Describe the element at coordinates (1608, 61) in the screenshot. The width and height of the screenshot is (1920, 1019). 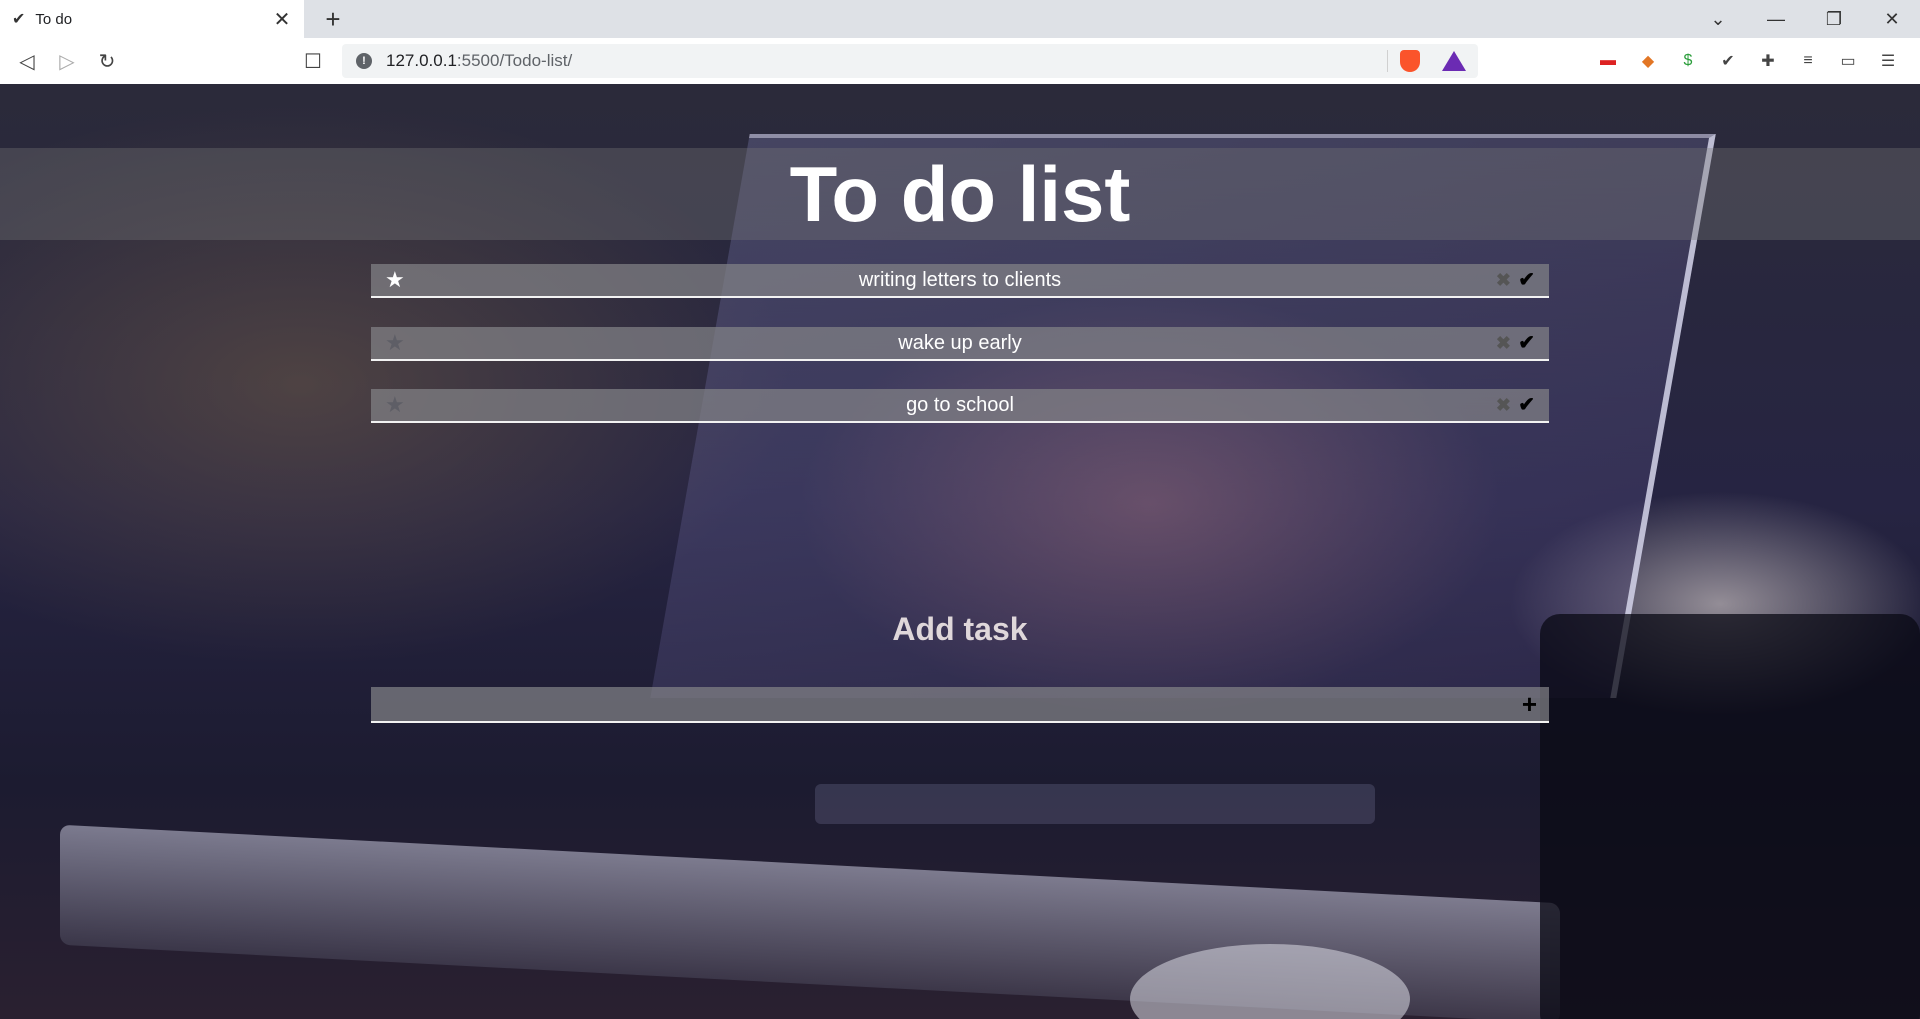
I see `lastpass-extension-icon: ▬` at that location.